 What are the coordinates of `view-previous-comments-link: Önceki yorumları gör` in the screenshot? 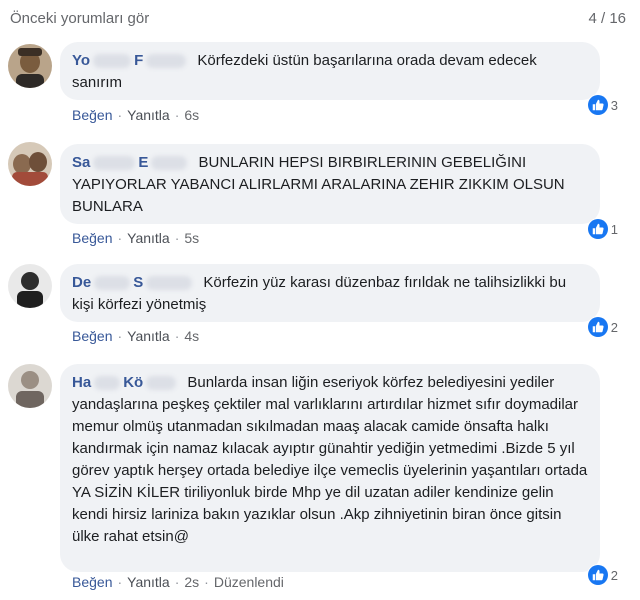 It's located at (79, 18).